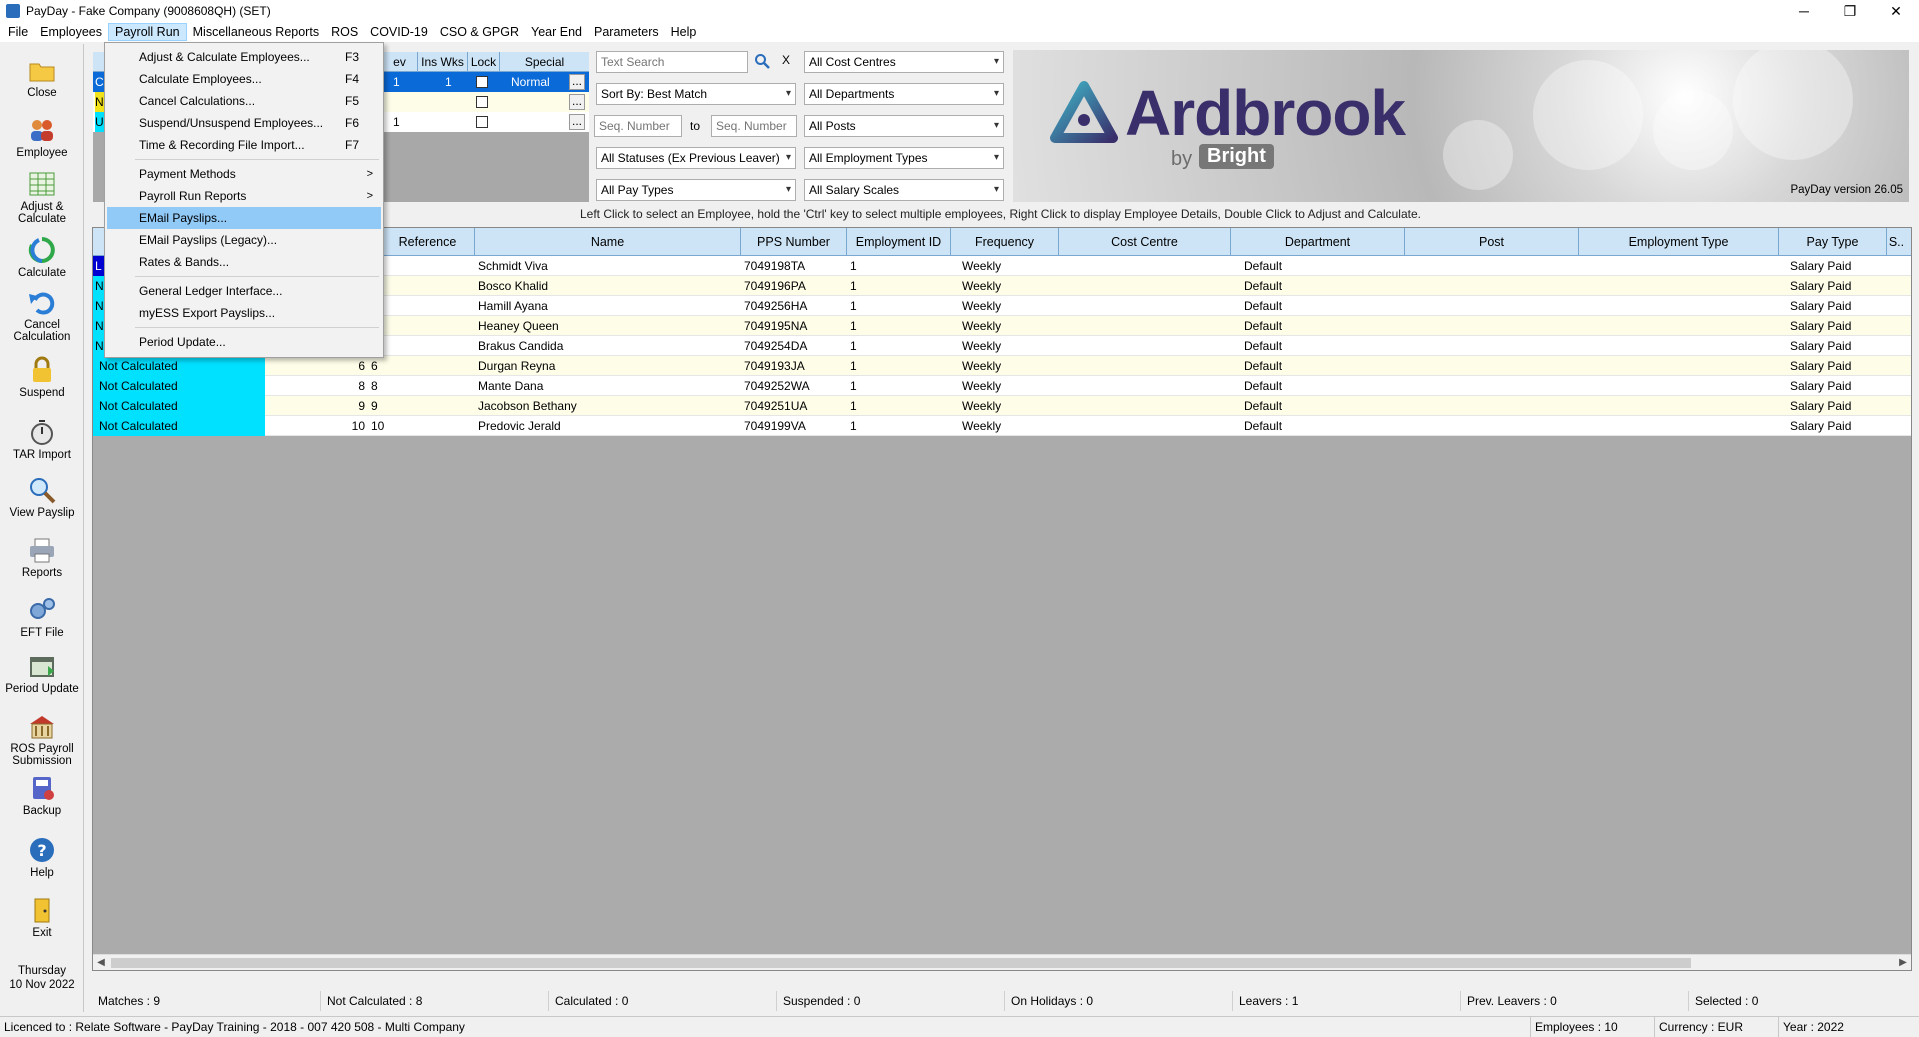 The height and width of the screenshot is (1037, 1919). What do you see at coordinates (1804, 11) in the screenshot?
I see `minimize-button: ─` at bounding box center [1804, 11].